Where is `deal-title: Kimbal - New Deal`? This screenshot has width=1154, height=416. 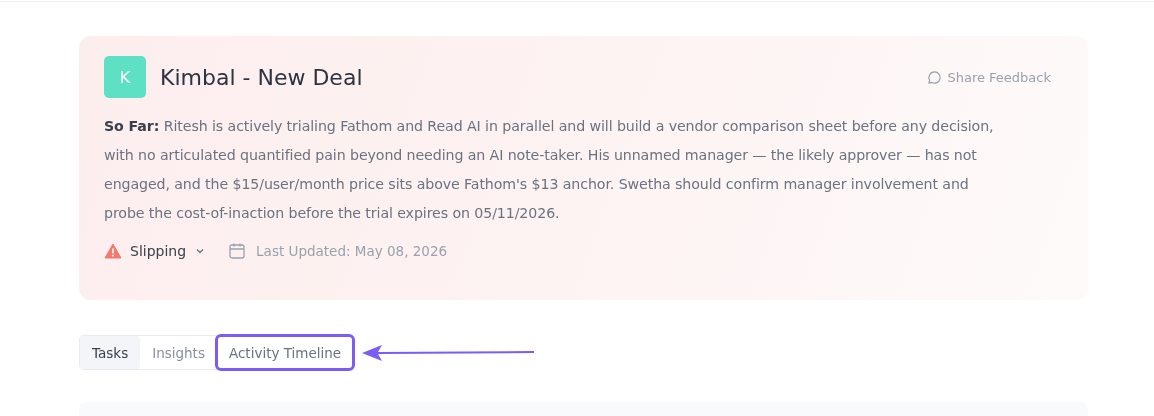
deal-title: Kimbal - New Deal is located at coordinates (262, 77).